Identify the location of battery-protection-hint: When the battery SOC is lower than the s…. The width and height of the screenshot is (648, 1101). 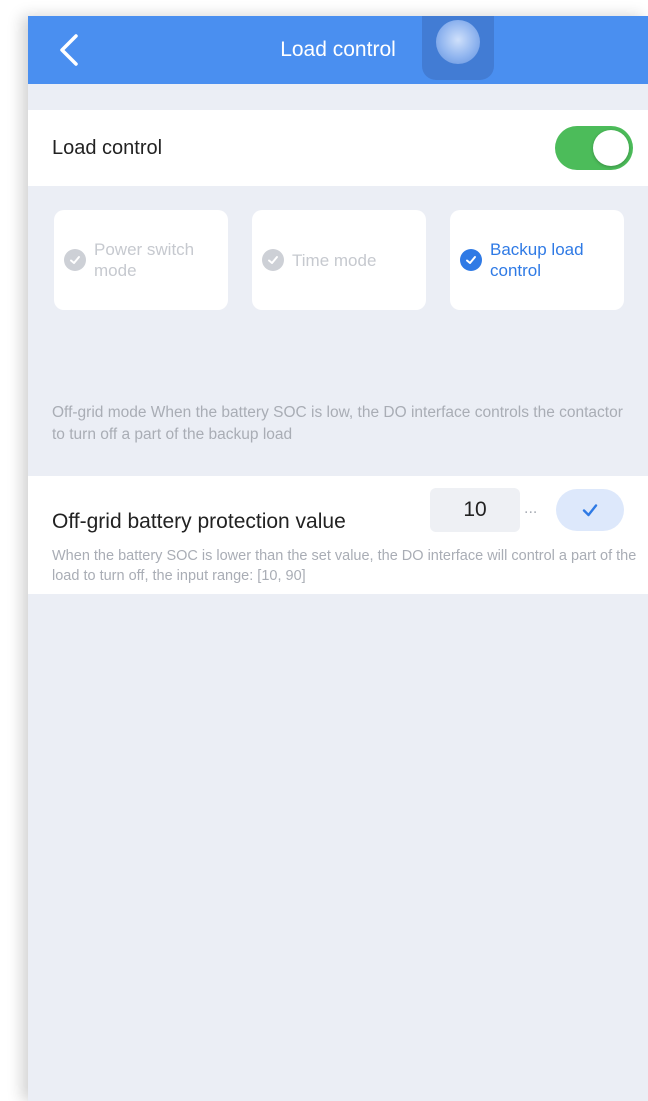
(344, 566).